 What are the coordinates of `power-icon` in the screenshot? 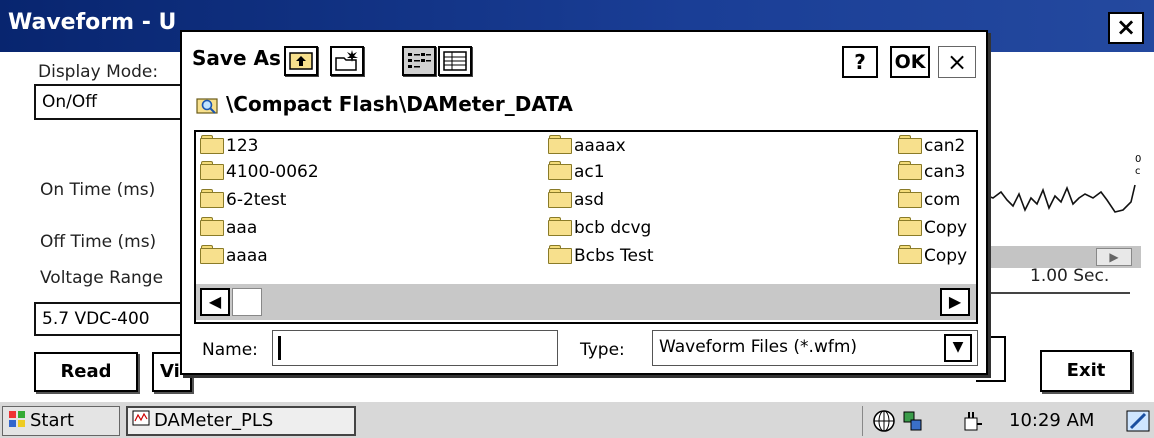 It's located at (972, 421).